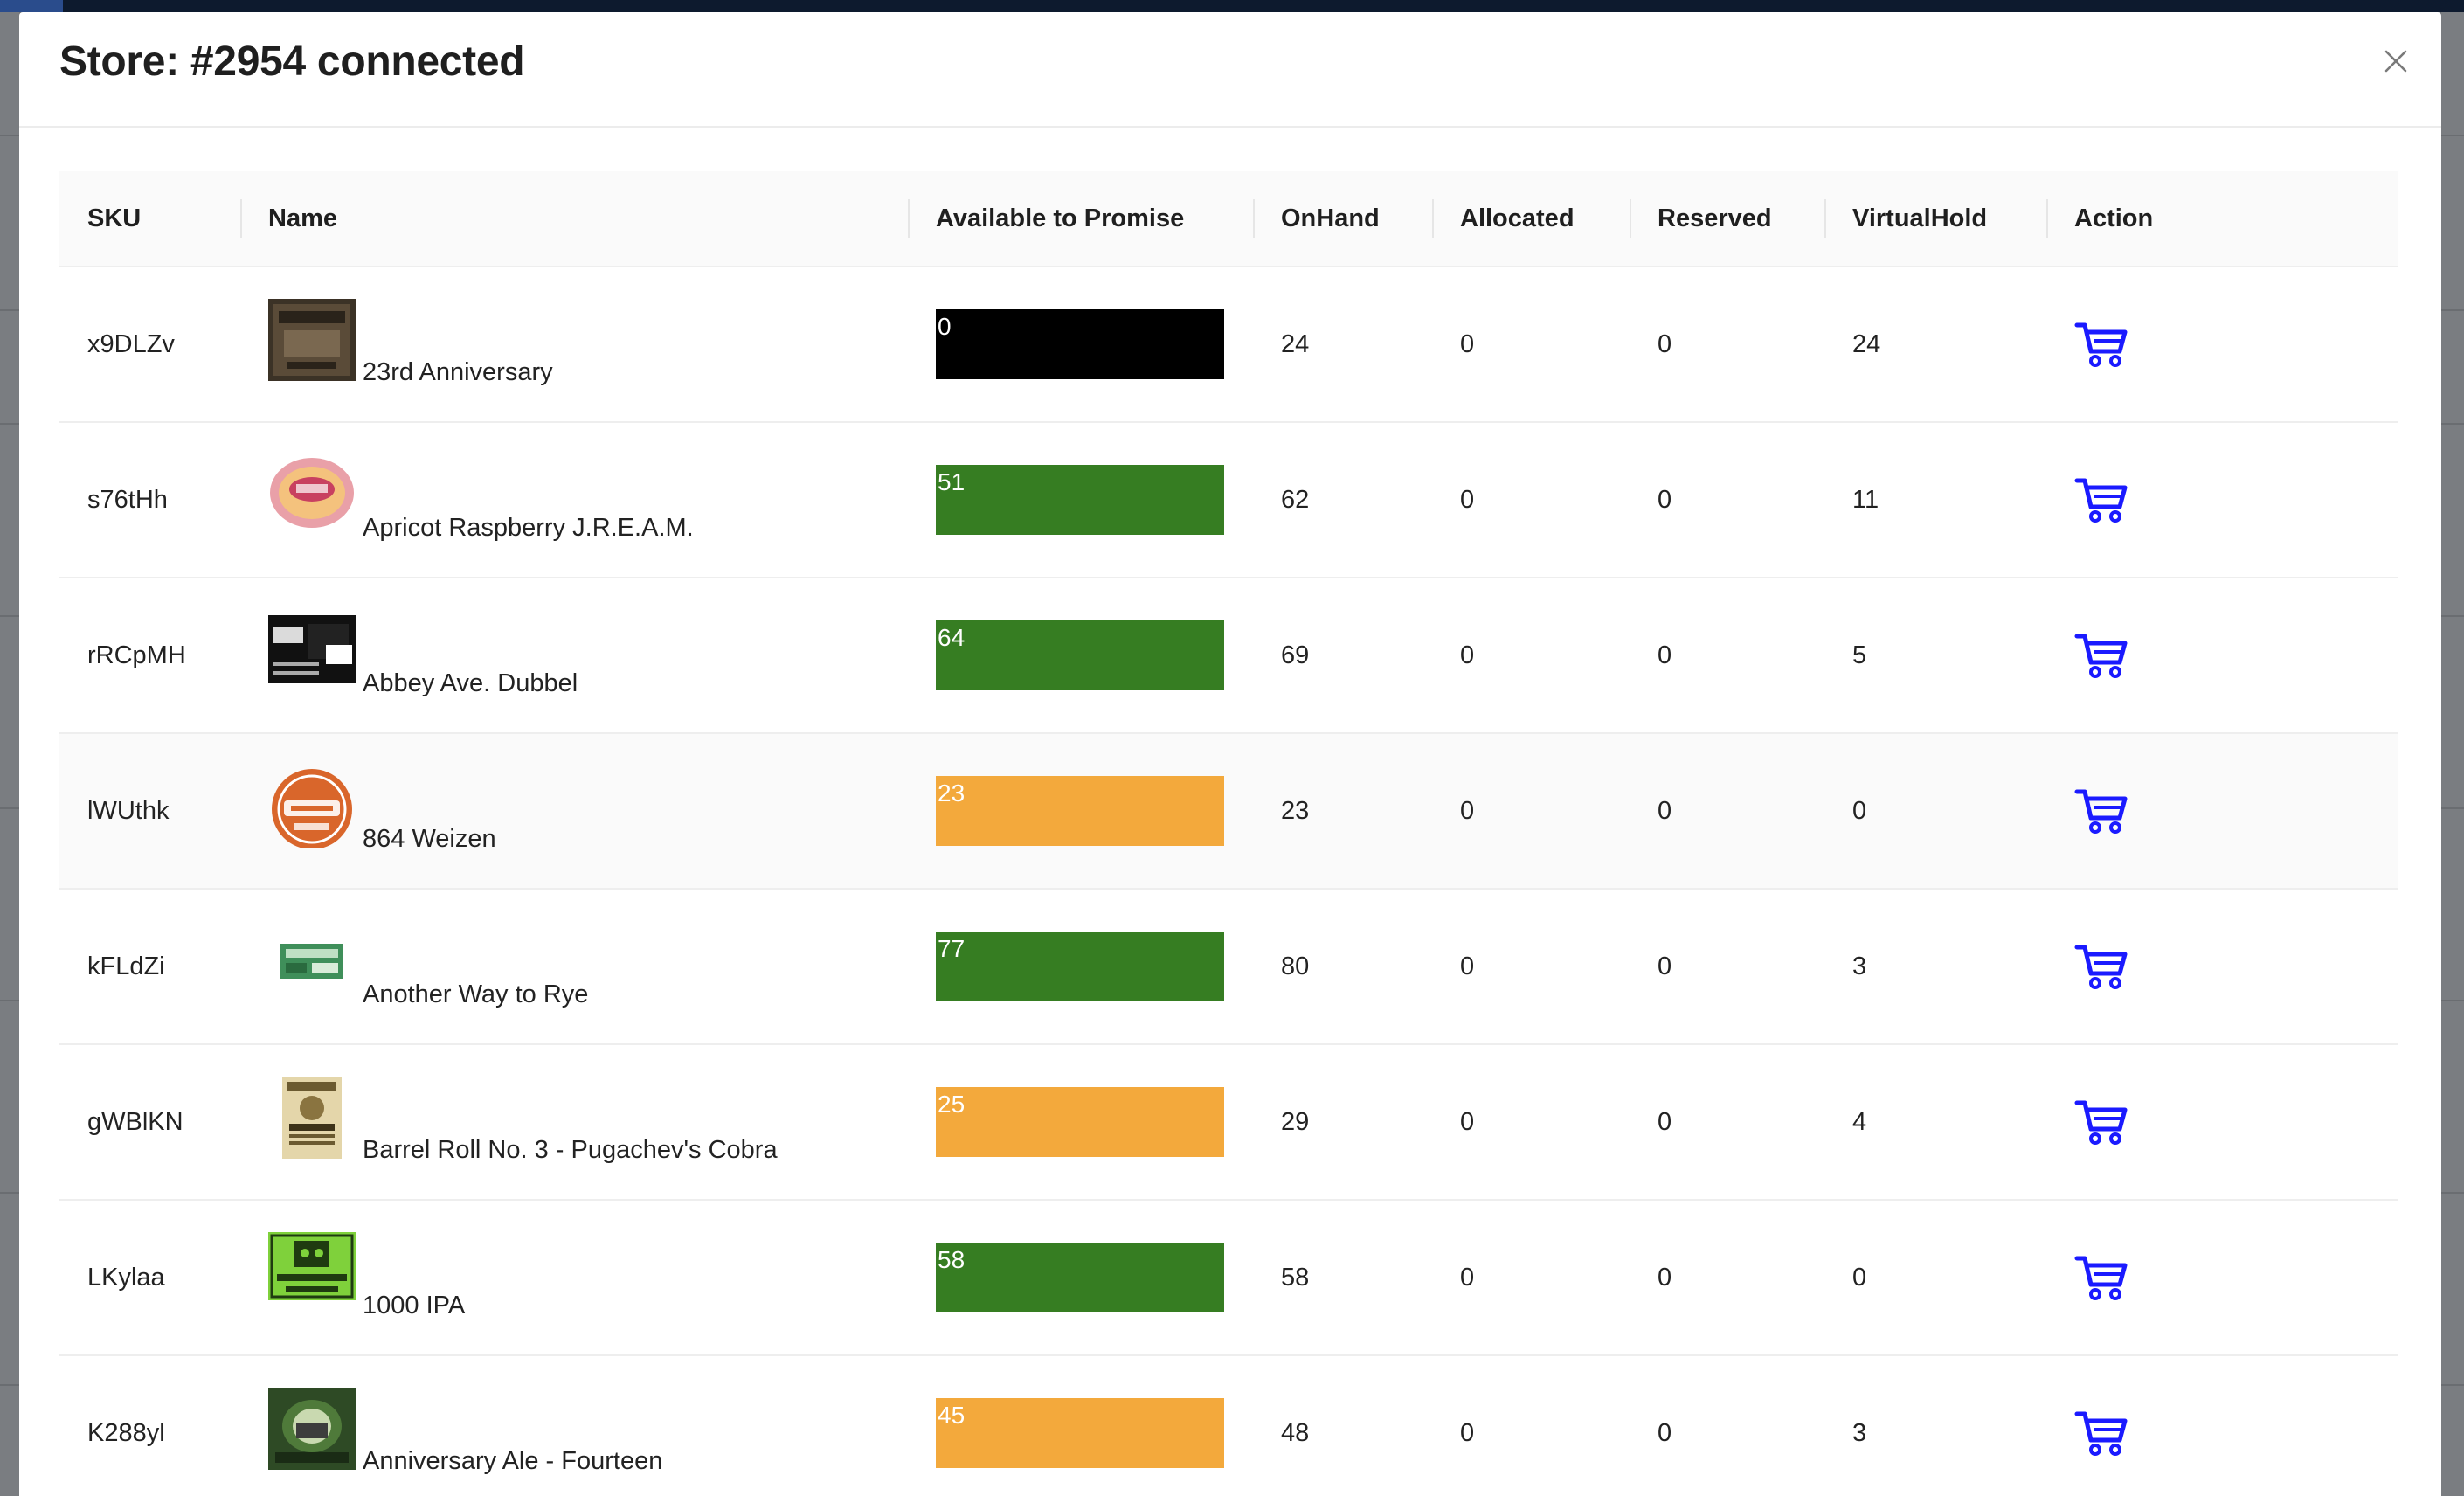 This screenshot has width=2464, height=1496. I want to click on atp-bar: 64, so click(1080, 655).